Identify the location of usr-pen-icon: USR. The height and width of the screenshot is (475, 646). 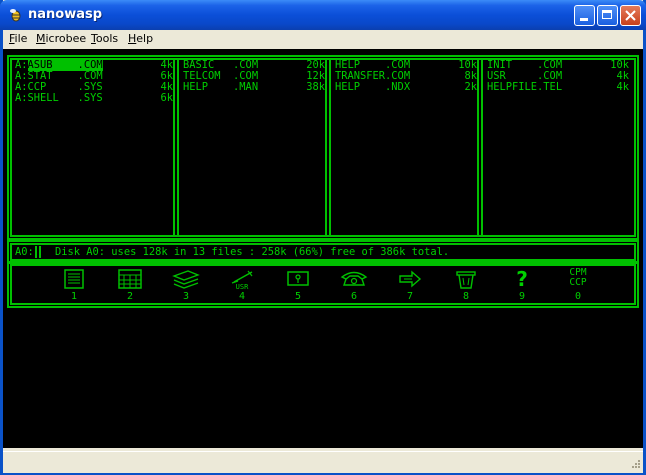
(242, 280).